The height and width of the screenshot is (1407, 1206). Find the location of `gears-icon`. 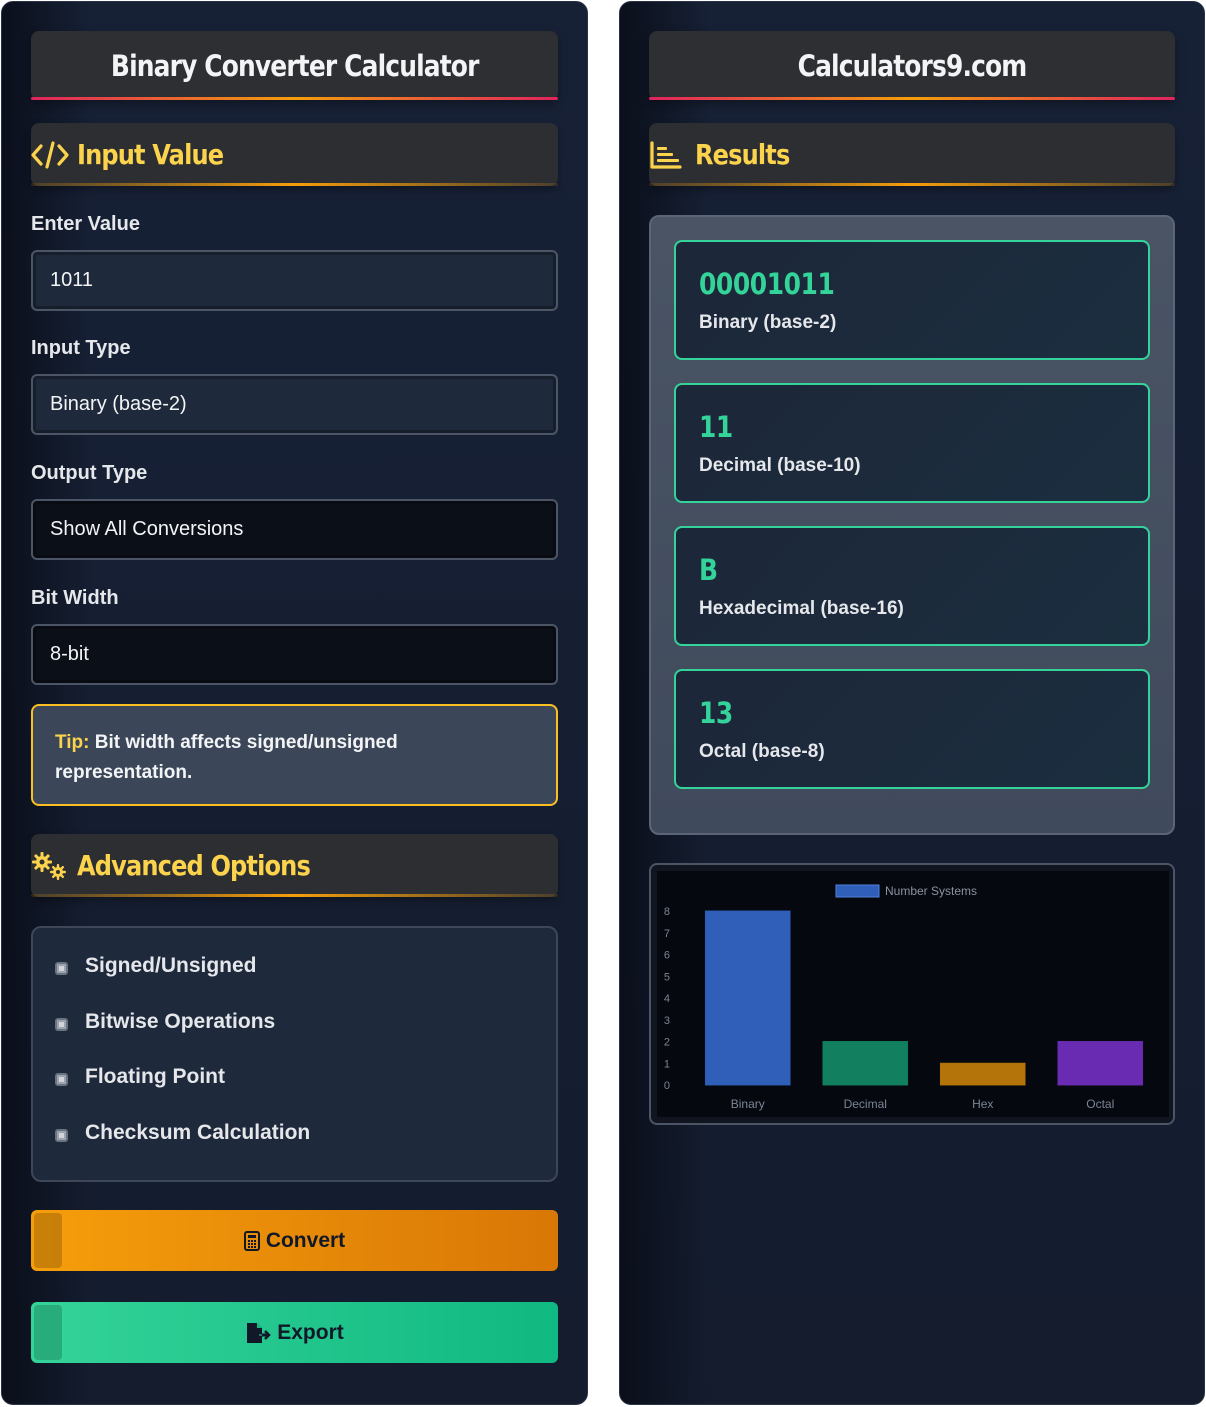

gears-icon is located at coordinates (50, 866).